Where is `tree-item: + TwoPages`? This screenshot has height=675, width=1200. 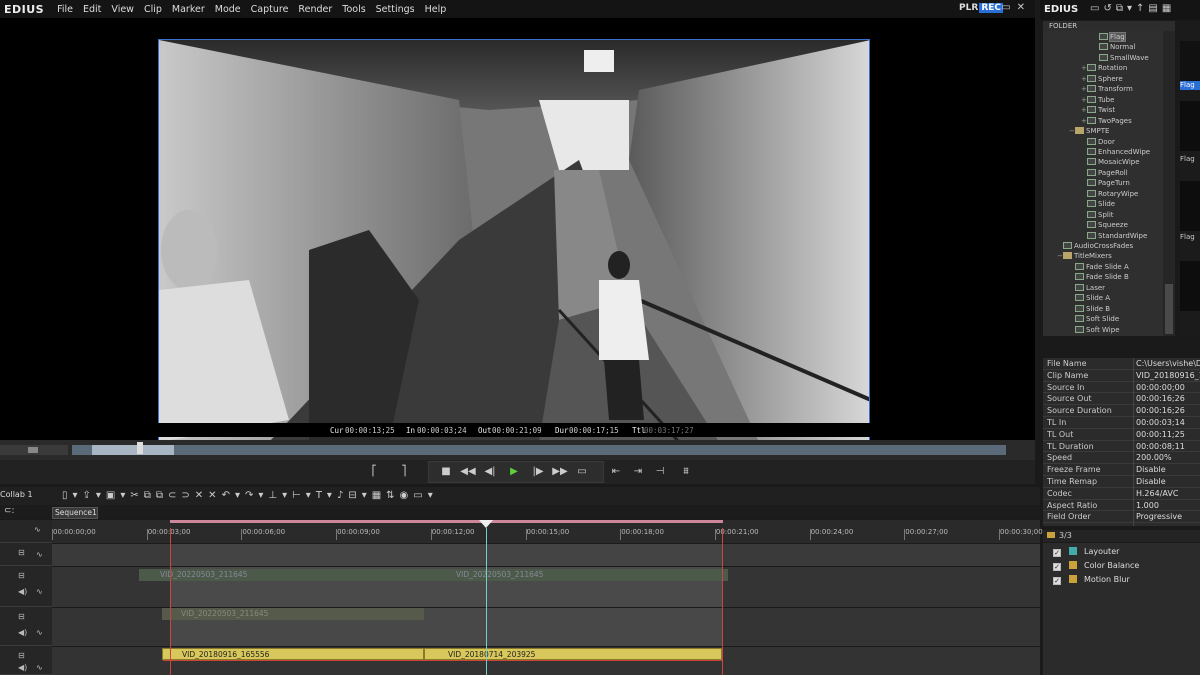
tree-item: + TwoPages is located at coordinates (1106, 121).